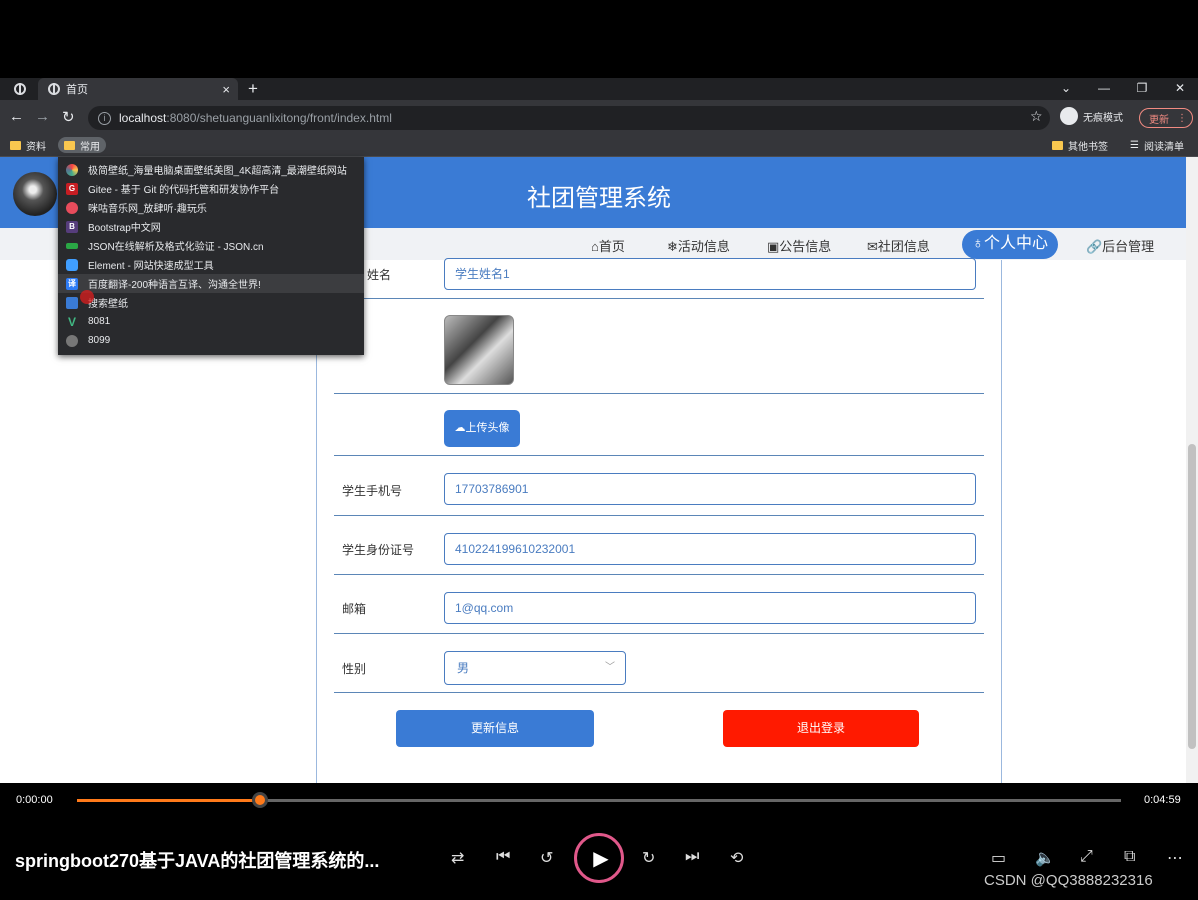  What do you see at coordinates (71, 321) in the screenshot?
I see `vue-icon: V` at bounding box center [71, 321].